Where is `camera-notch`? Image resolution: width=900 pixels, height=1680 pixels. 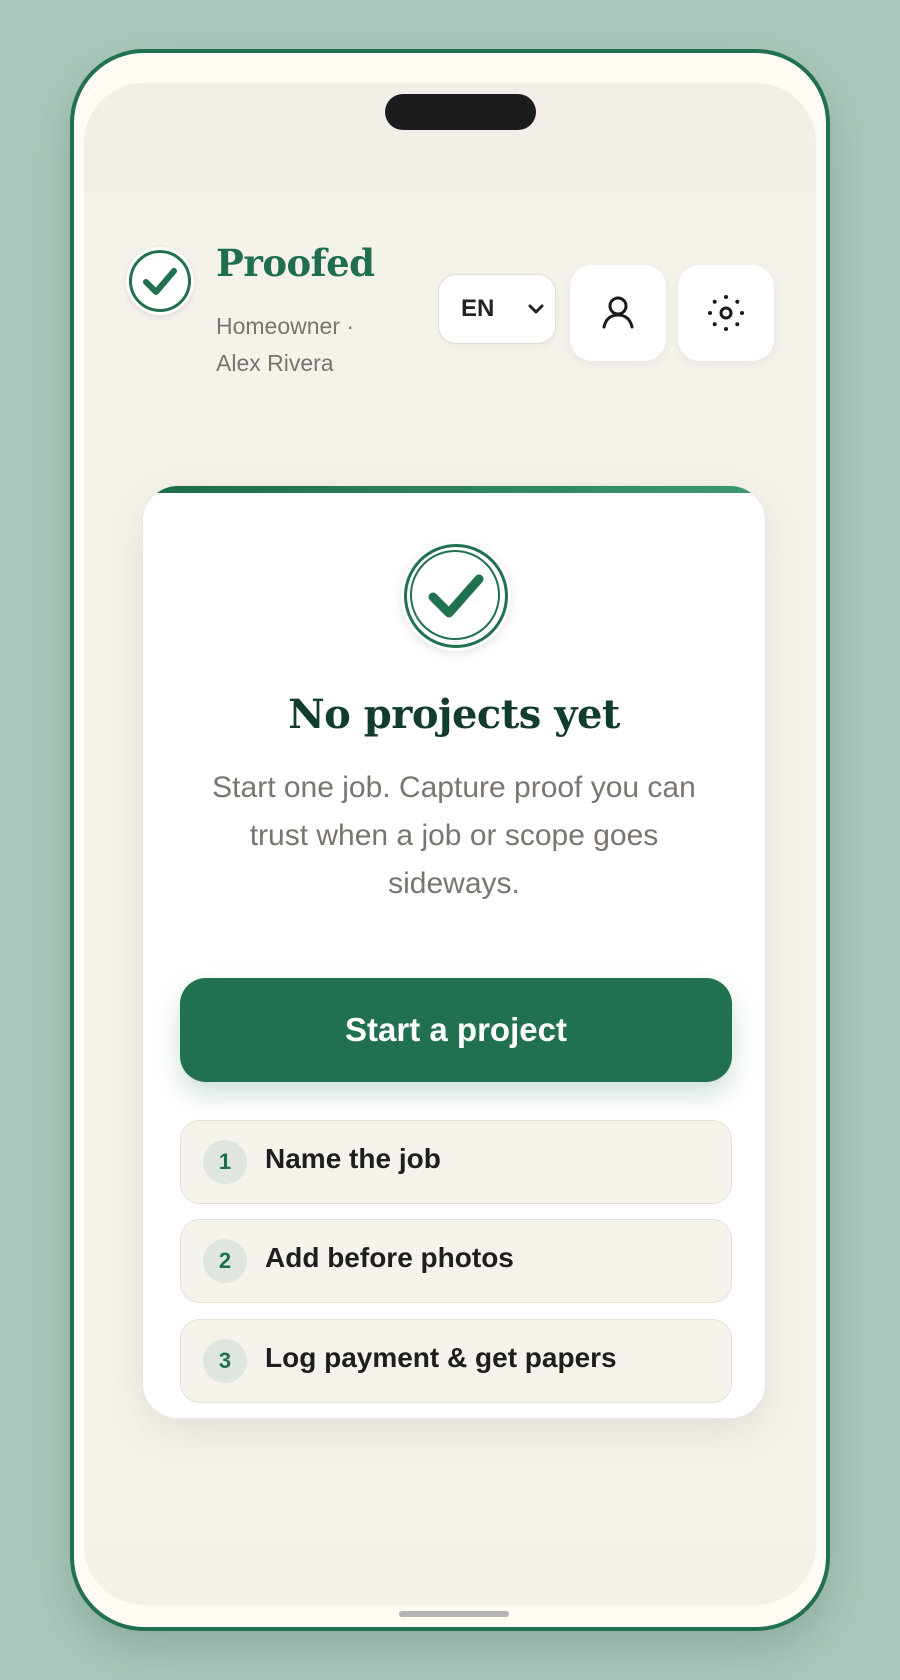 camera-notch is located at coordinates (460, 112).